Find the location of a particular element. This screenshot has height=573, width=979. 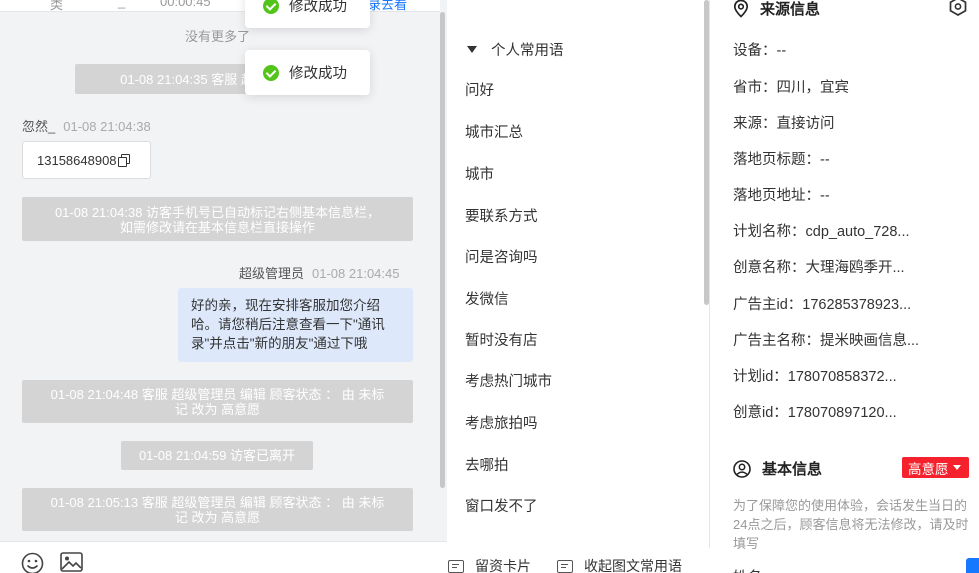

agent-meta: 超级管理员 01-08 21:04:45 is located at coordinates (319, 272).